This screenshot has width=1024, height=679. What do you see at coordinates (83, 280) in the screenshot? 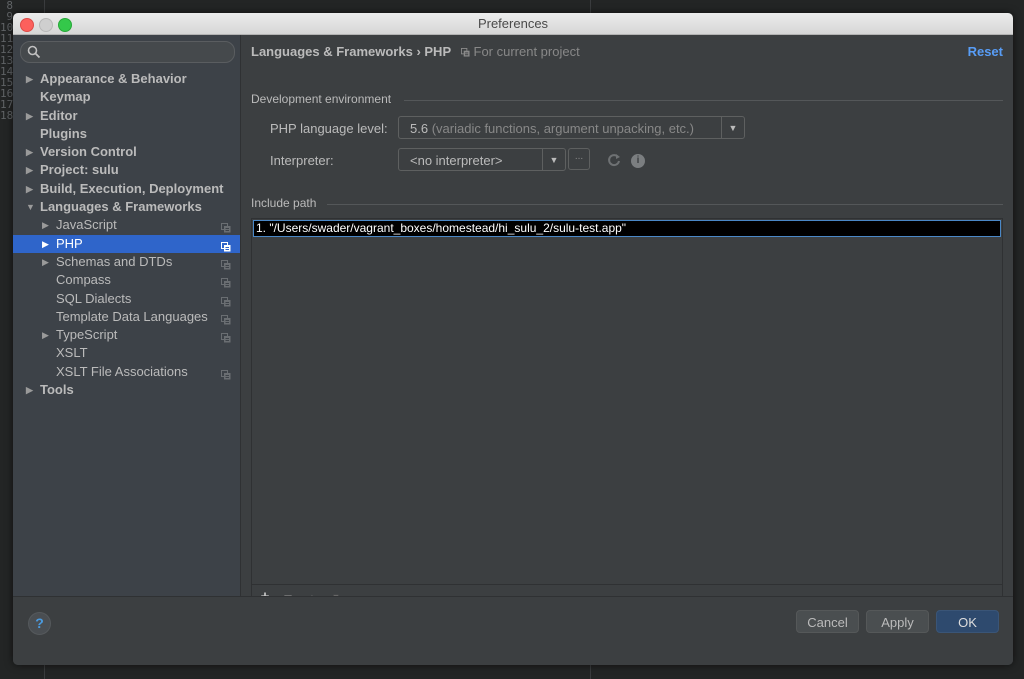
I see `sidebar-item-label: Compass` at bounding box center [83, 280].